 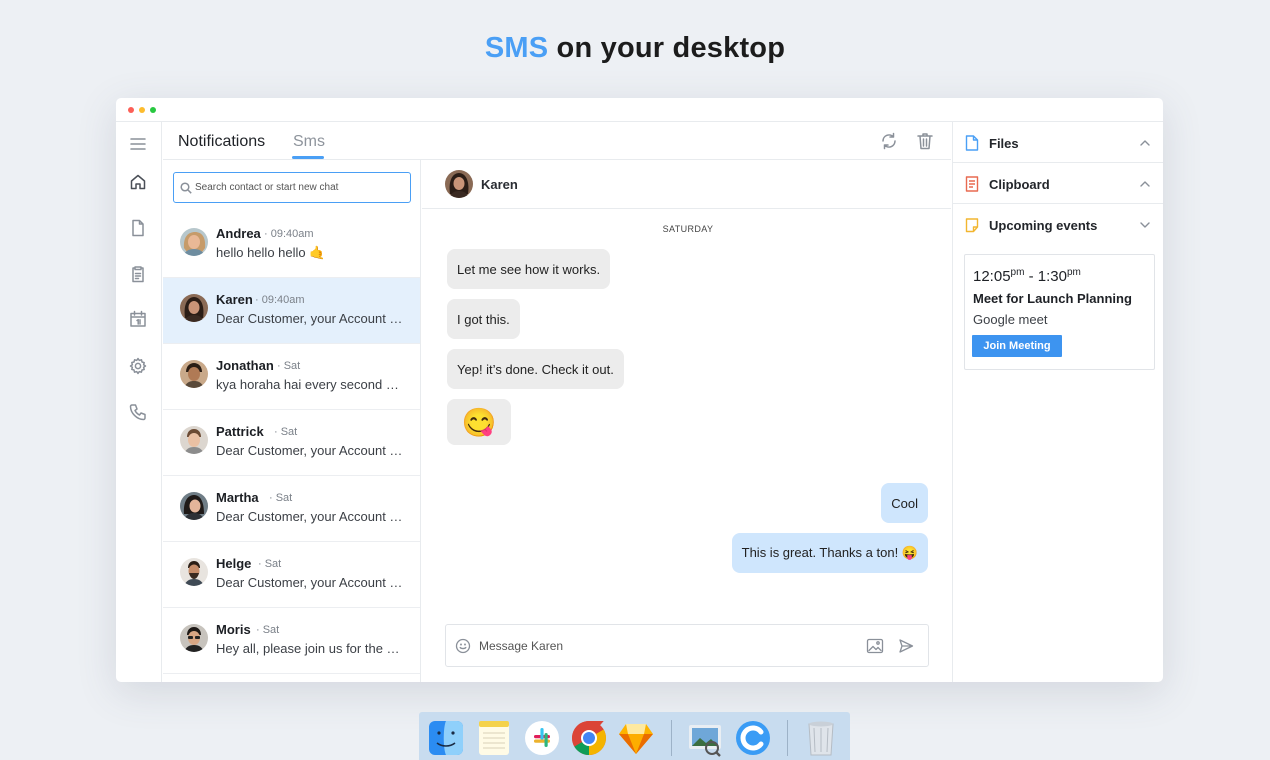 What do you see at coordinates (875, 646) in the screenshot?
I see `image-attach-icon` at bounding box center [875, 646].